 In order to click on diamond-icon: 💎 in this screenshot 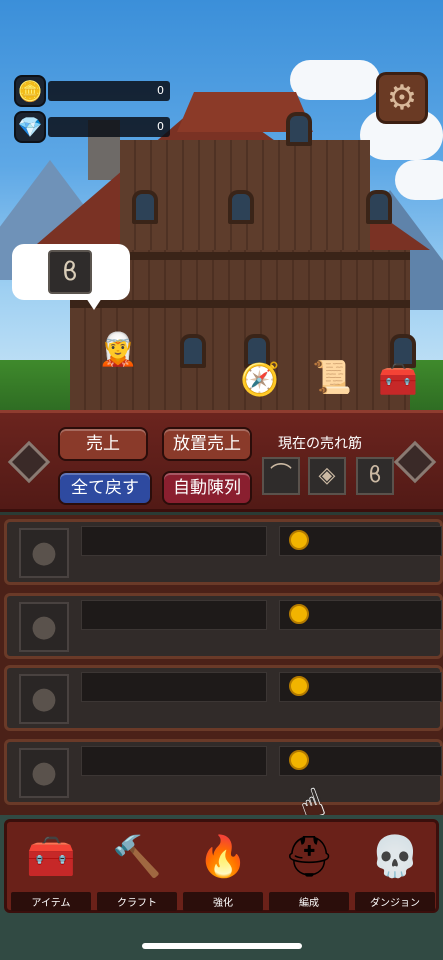, I will do `click(30, 127)`.